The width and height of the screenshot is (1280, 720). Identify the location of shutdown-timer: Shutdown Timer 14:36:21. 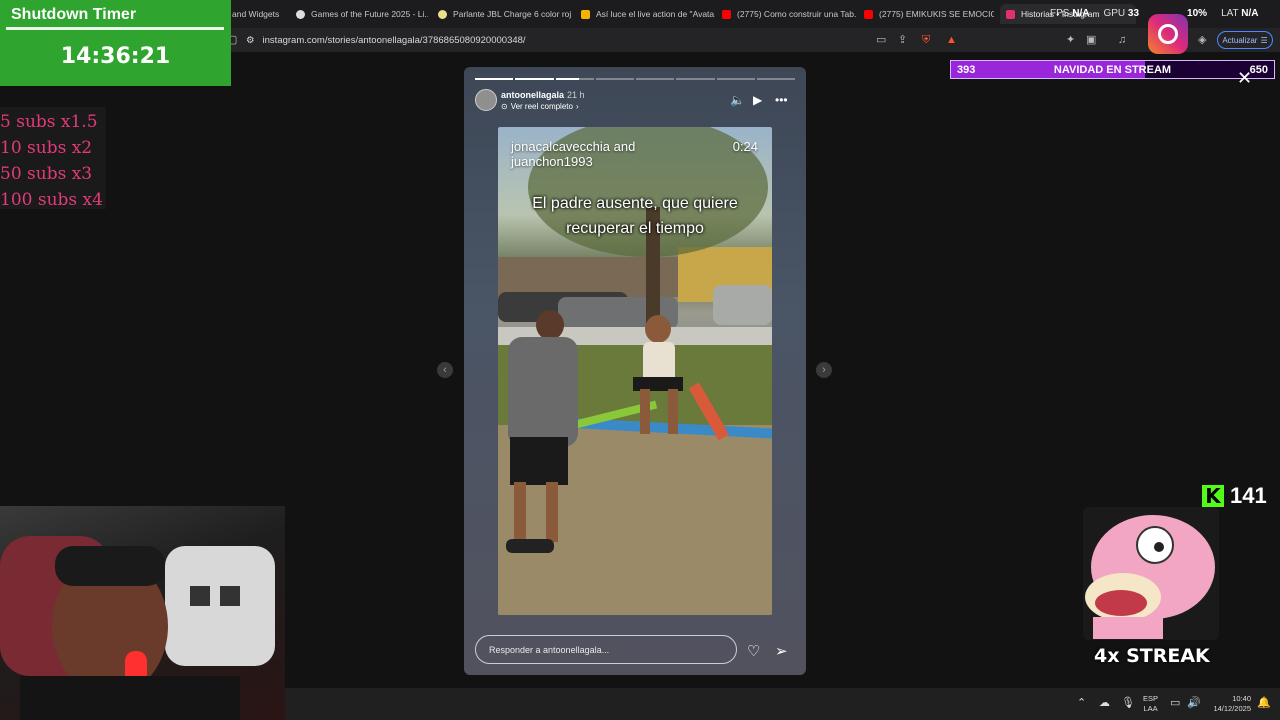
(115, 43).